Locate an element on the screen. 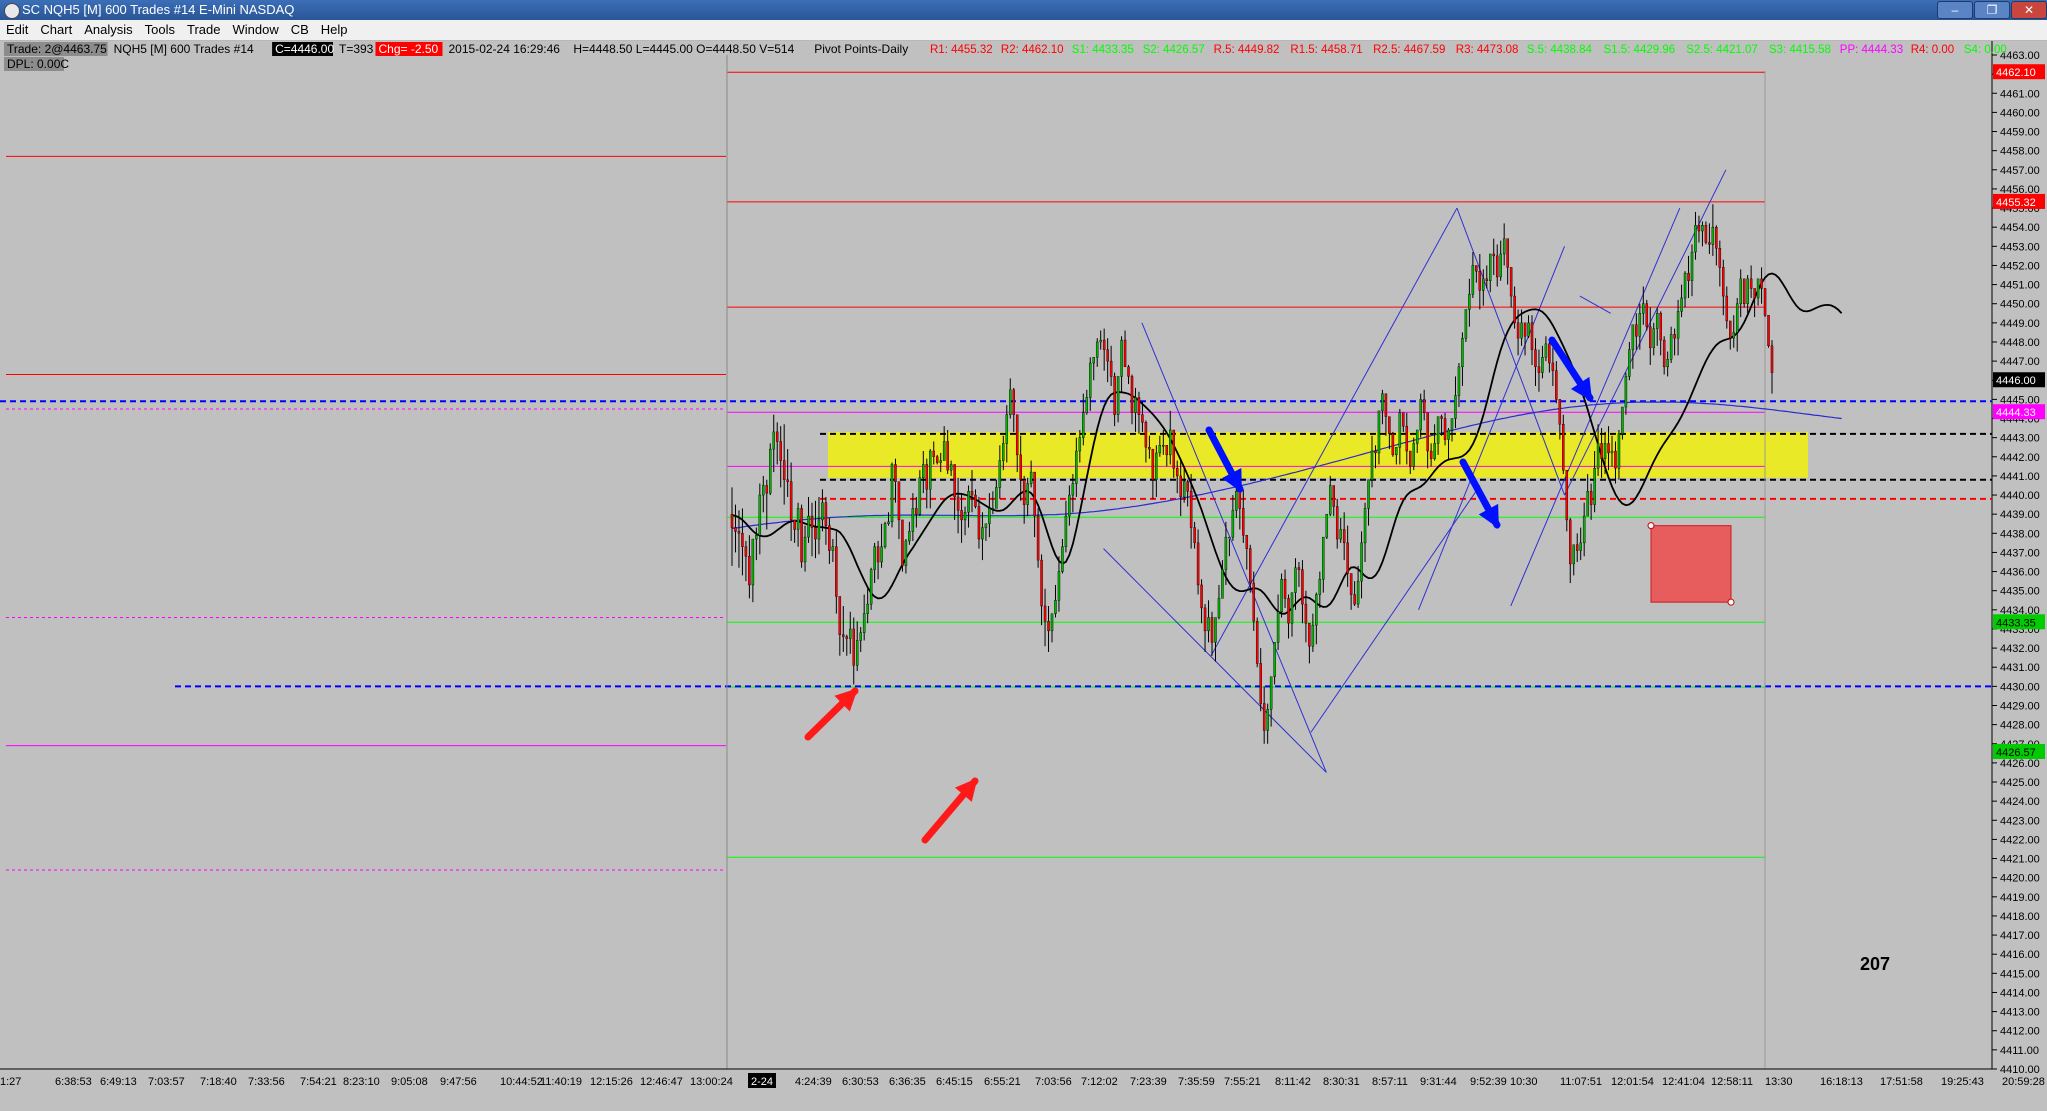  header-pivot-value: R2: 4462.10 is located at coordinates (1032, 50).